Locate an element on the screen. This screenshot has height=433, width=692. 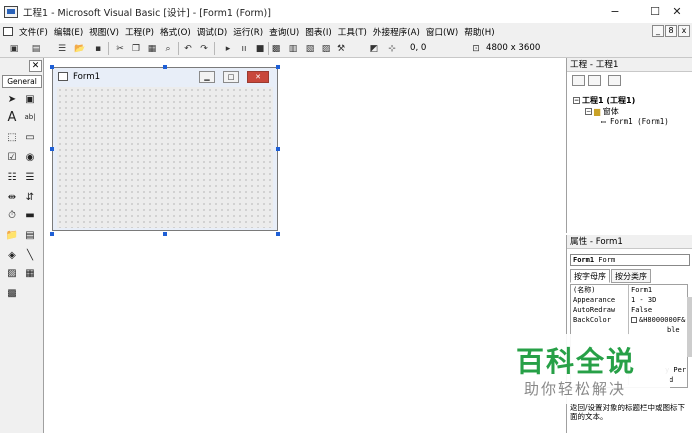
frame-tool-icon: ⬚ is located at coordinates (12, 137).